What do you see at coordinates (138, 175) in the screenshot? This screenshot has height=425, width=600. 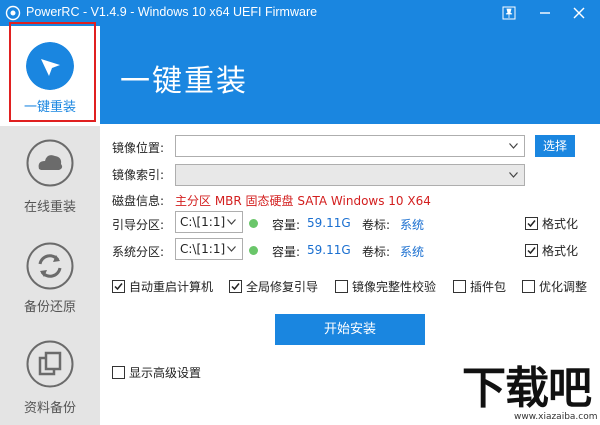 I see `image-index-label: 镜像索引:` at bounding box center [138, 175].